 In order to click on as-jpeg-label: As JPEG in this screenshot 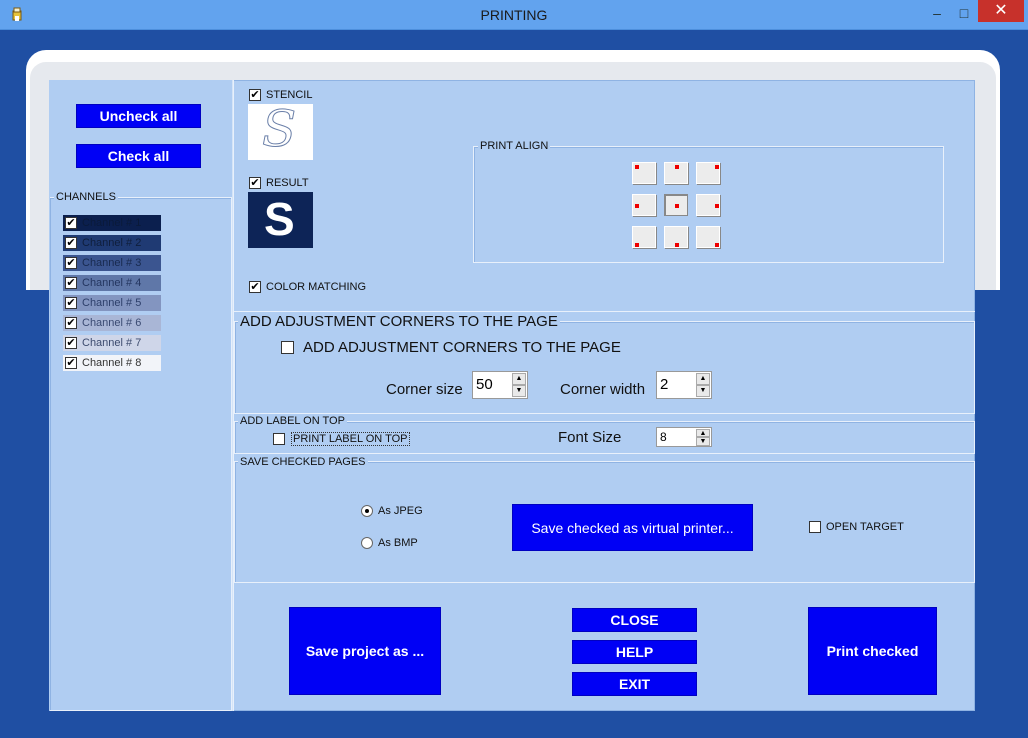, I will do `click(400, 511)`.